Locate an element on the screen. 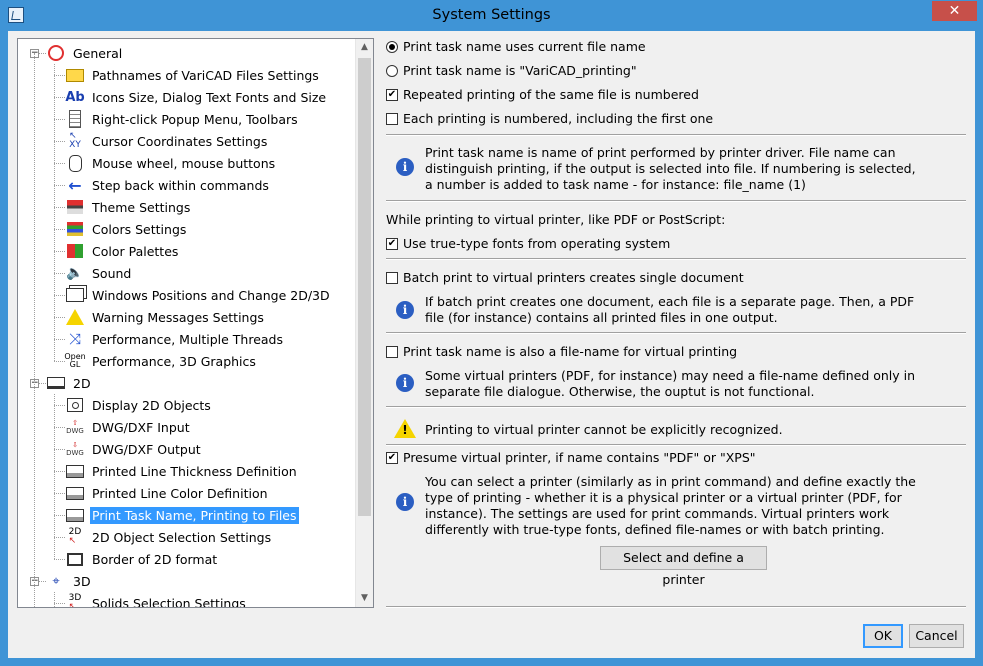 This screenshot has width=983, height=666. scroll-down-icon: ▼ is located at coordinates (364, 598).